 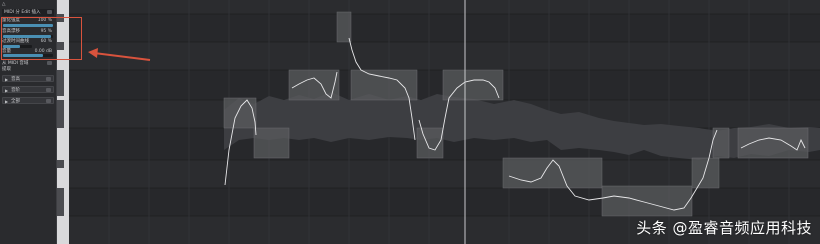 What do you see at coordinates (28, 78) in the screenshot?
I see `section-pitch: ▶ 音高` at bounding box center [28, 78].